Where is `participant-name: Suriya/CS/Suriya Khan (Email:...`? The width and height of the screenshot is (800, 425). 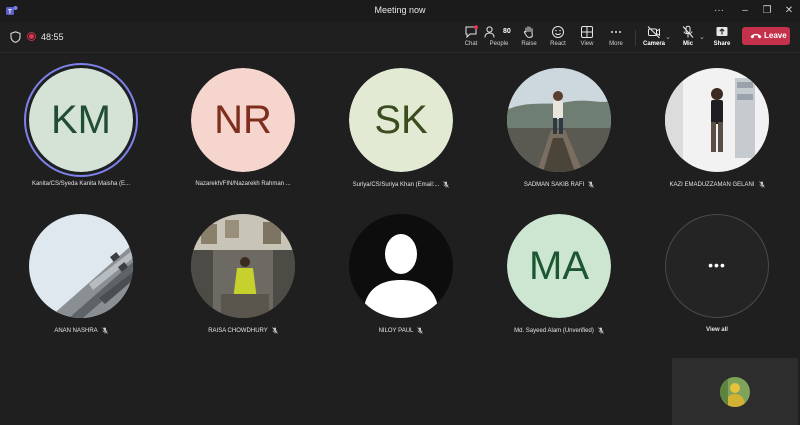 participant-name: Suriya/CS/Suriya Khan (Email:... is located at coordinates (401, 184).